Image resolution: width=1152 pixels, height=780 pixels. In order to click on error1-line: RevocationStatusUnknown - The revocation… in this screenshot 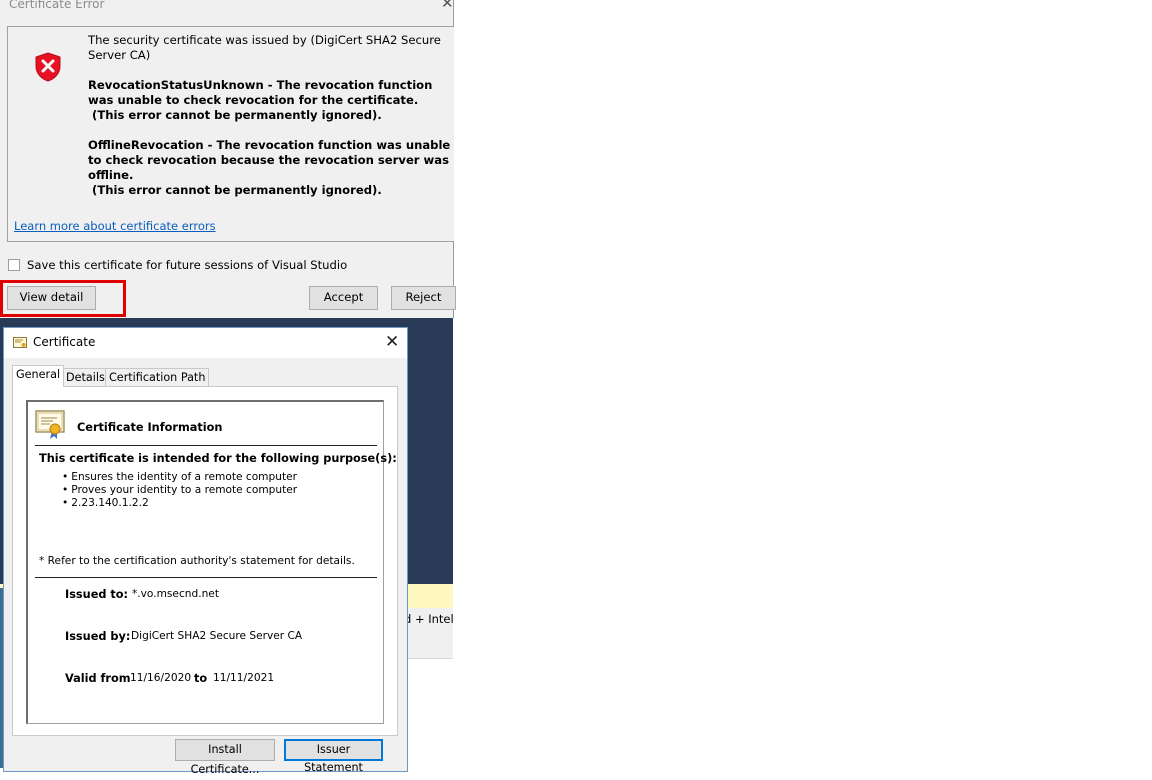, I will do `click(260, 92)`.